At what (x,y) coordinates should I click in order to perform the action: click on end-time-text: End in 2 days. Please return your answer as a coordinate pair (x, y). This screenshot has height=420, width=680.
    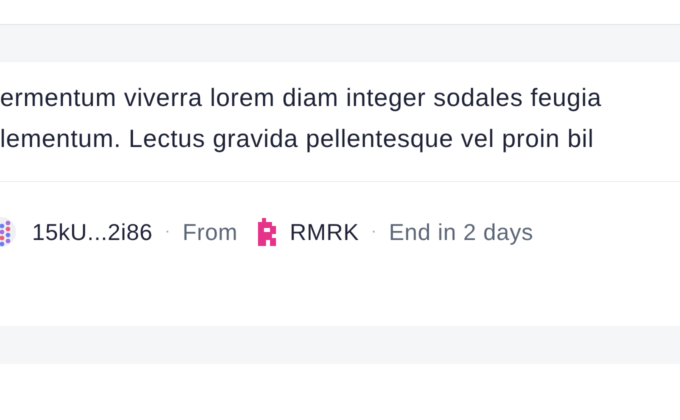
    Looking at the image, I should click on (461, 232).